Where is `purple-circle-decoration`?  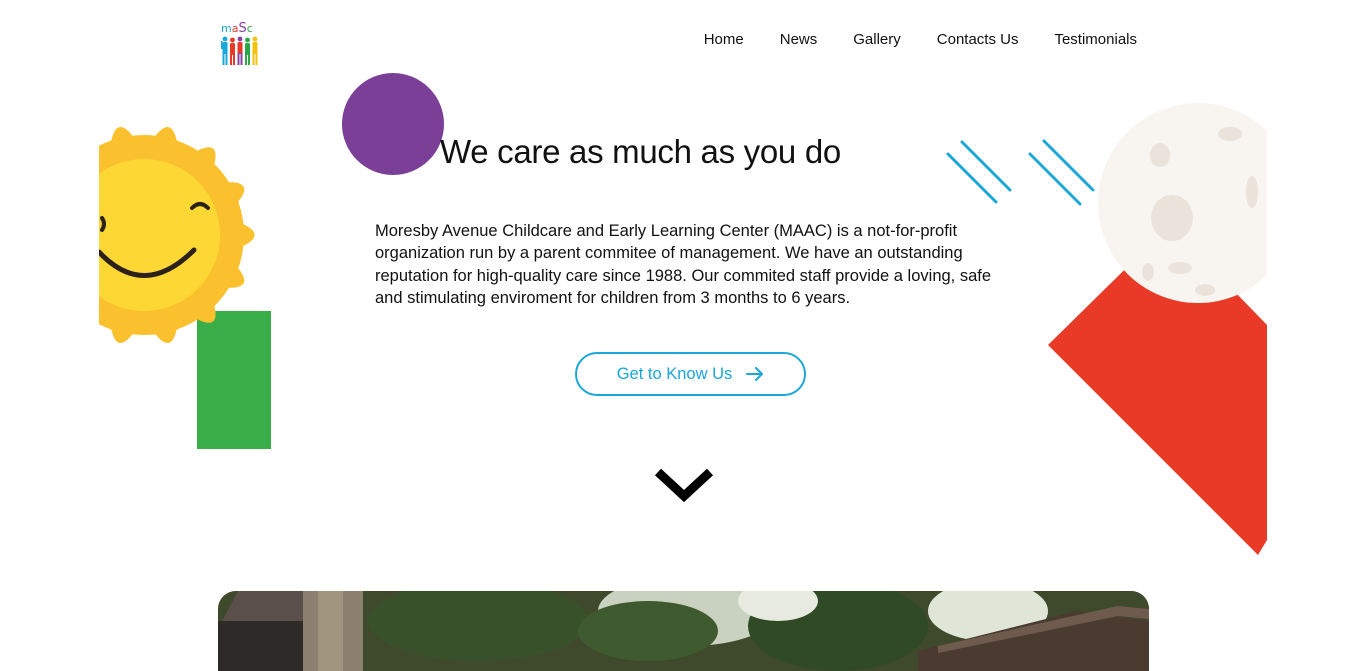
purple-circle-decoration is located at coordinates (393, 124).